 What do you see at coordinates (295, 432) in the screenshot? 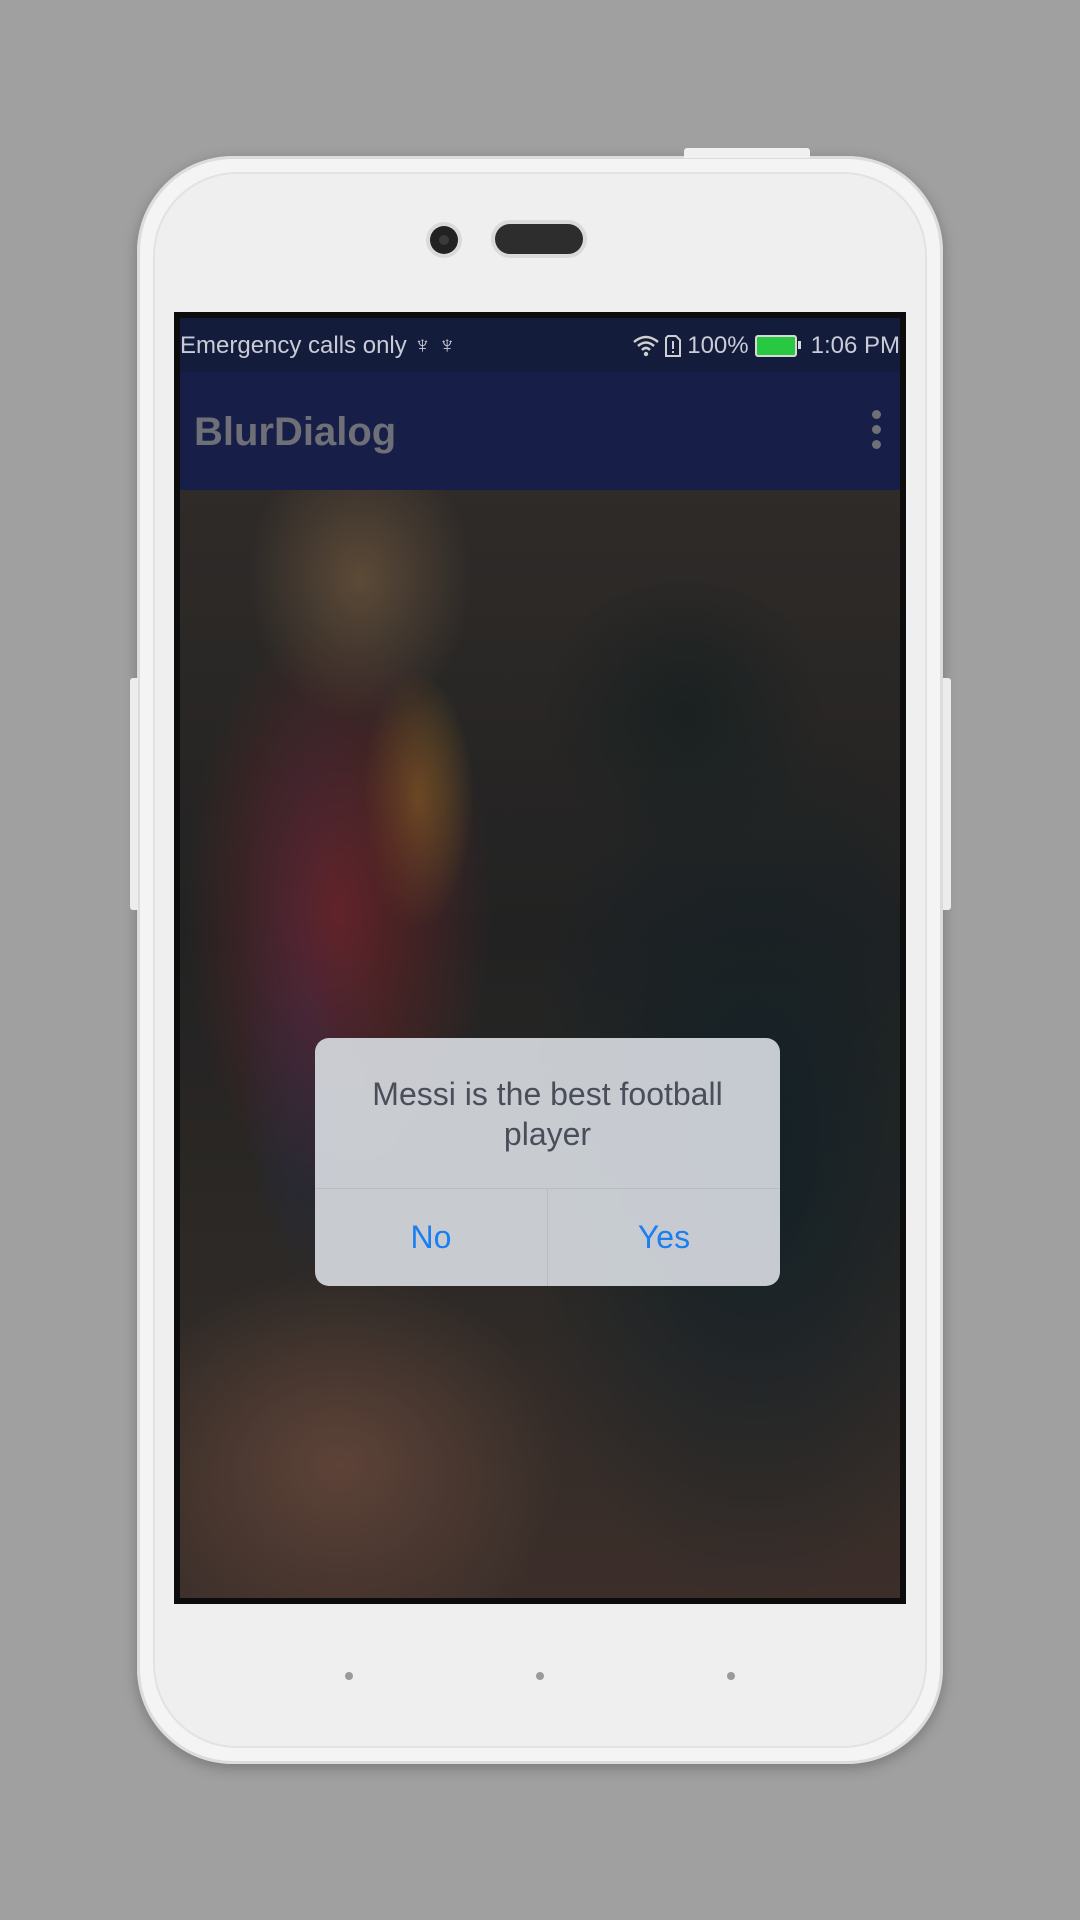
I see `app-title: BlurDialog` at bounding box center [295, 432].